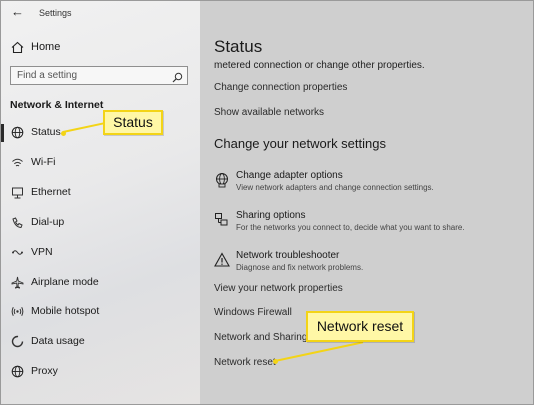 This screenshot has width=534, height=405. Describe the element at coordinates (269, 112) in the screenshot. I see `show-available-networks-link: Show available networks` at that location.